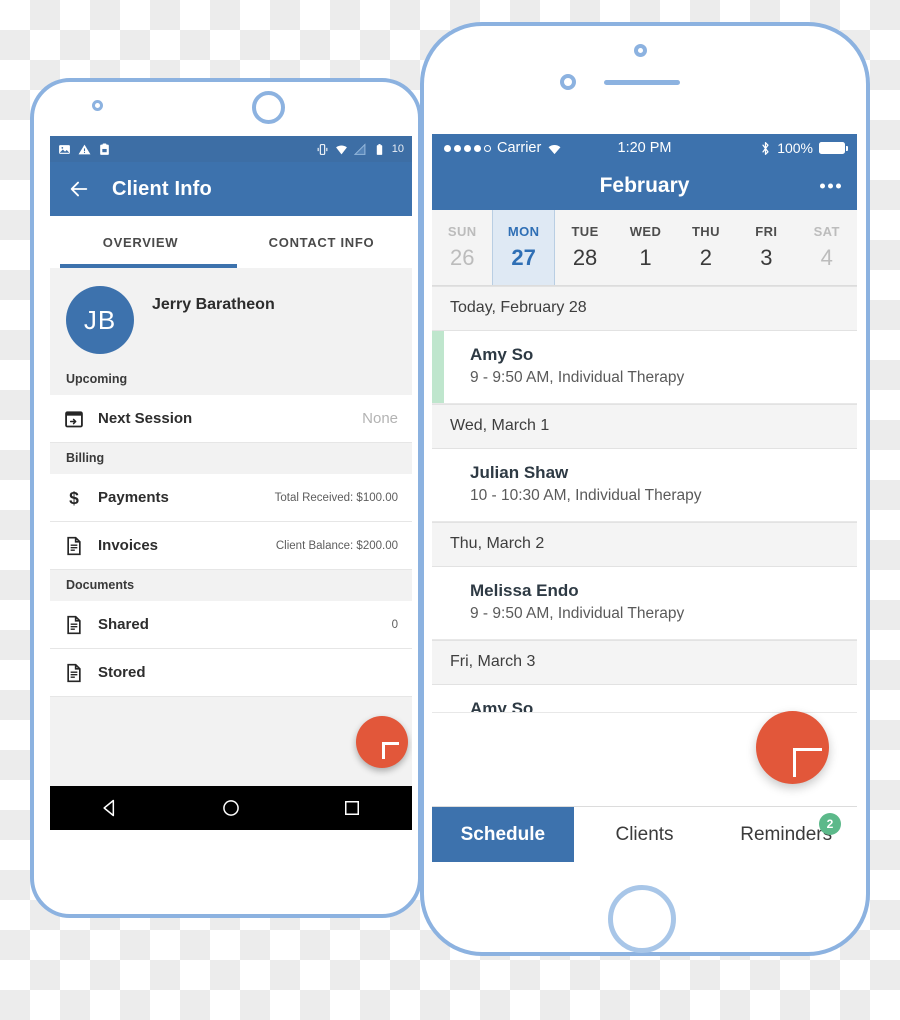  I want to click on day-number: 26, so click(462, 257).